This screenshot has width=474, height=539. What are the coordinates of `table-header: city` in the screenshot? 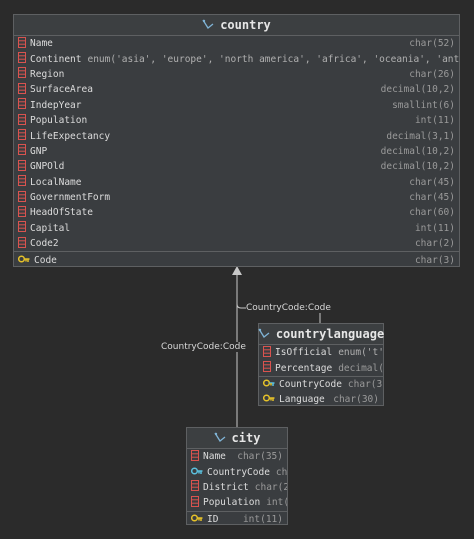 It's located at (237, 438).